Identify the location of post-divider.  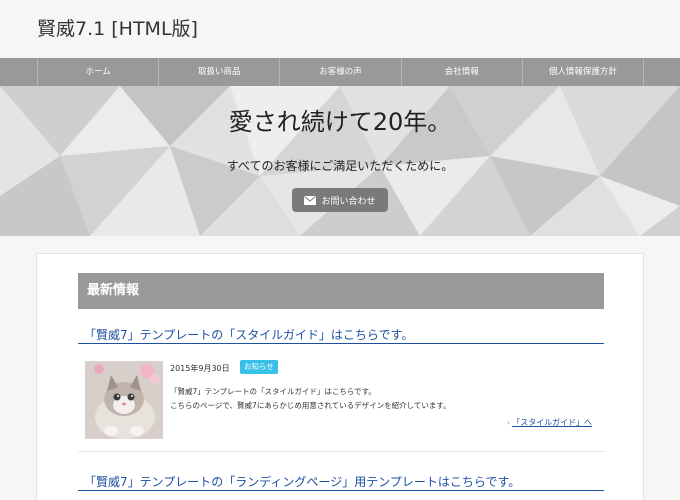
(341, 451).